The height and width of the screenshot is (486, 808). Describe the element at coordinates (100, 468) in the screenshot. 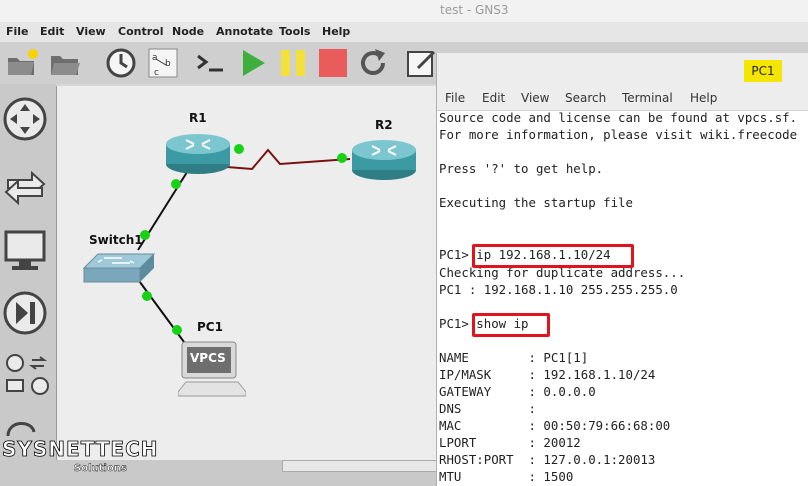

I see `svg-text: Solutions` at that location.